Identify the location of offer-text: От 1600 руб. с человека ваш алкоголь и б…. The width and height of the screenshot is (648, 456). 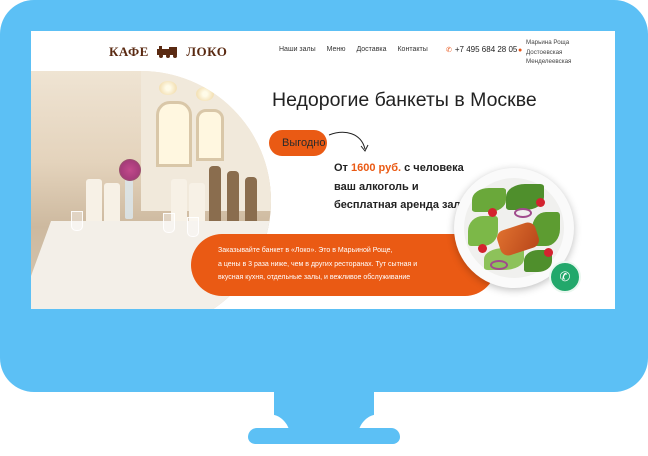
(400, 186).